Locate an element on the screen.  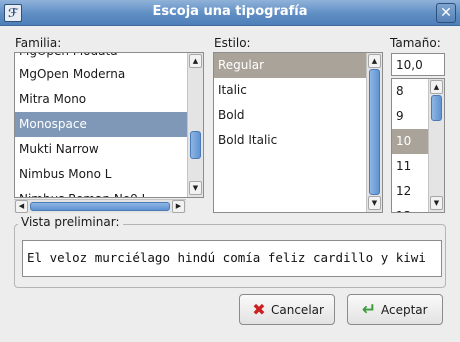
family-hscroll-thumb is located at coordinates (100, 206).